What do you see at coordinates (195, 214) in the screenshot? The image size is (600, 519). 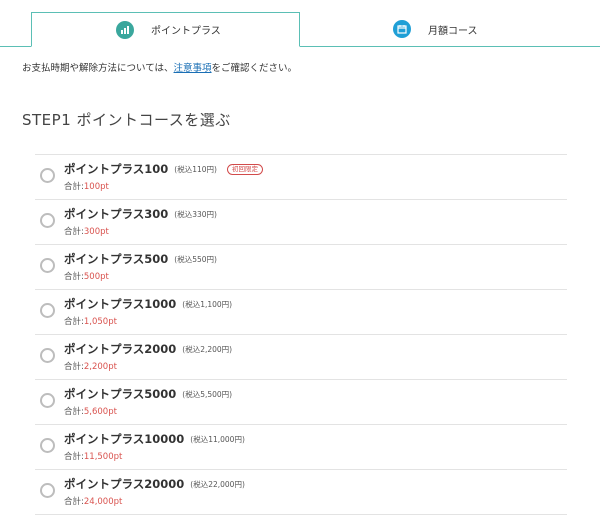 I see `plan-tax-price: (税込330円)` at bounding box center [195, 214].